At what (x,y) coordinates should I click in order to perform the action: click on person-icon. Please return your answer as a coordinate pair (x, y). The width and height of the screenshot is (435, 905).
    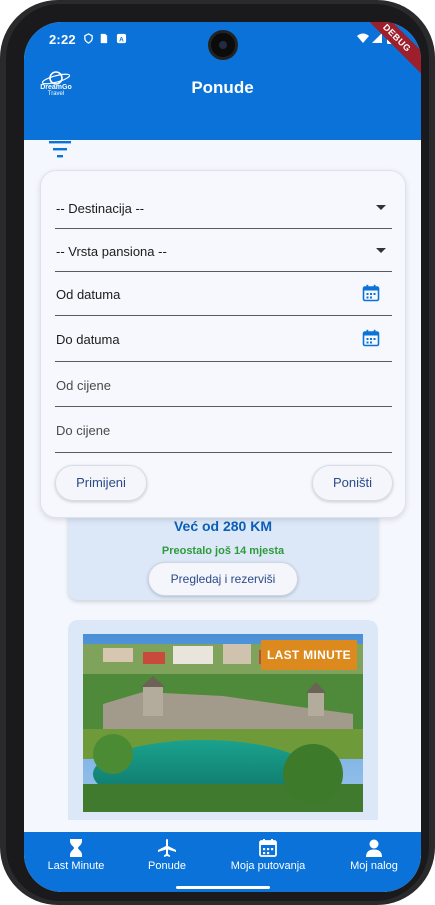
    Looking at the image, I should click on (374, 848).